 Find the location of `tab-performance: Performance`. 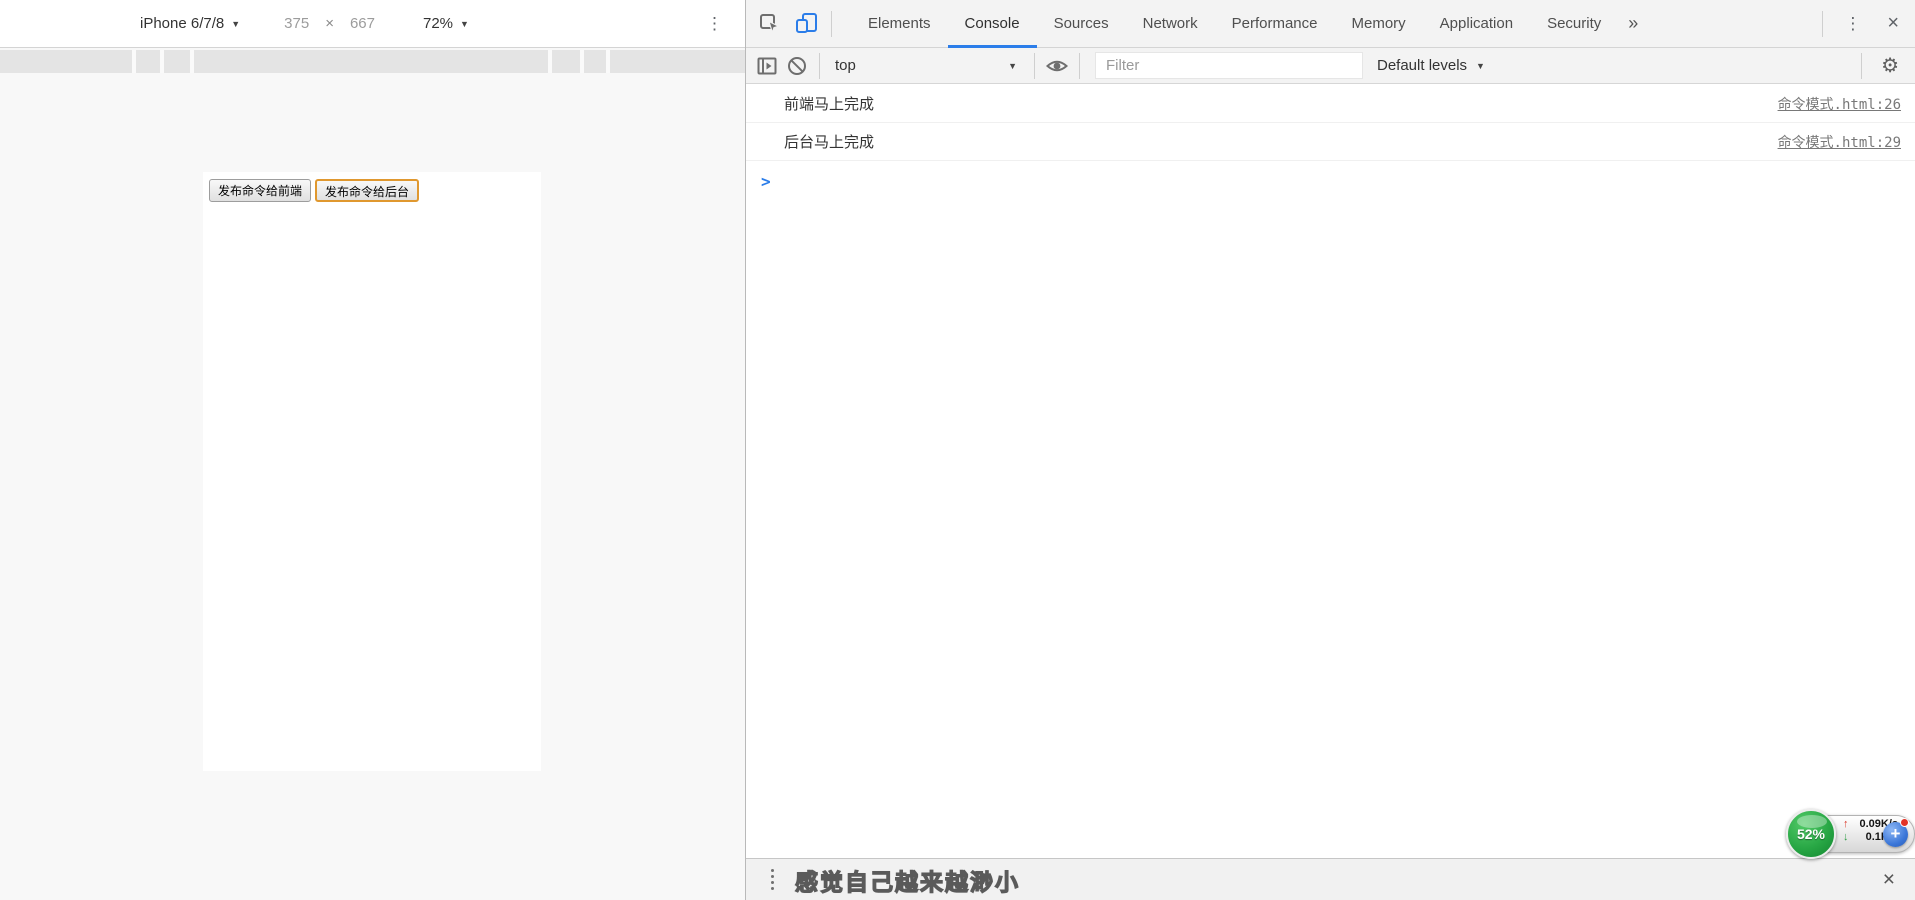

tab-performance: Performance is located at coordinates (1275, 24).